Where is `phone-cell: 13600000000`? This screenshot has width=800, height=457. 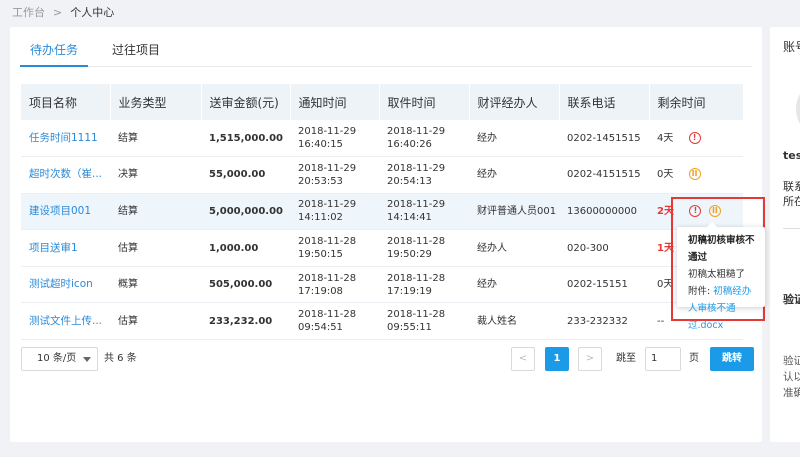 phone-cell: 13600000000 is located at coordinates (604, 212).